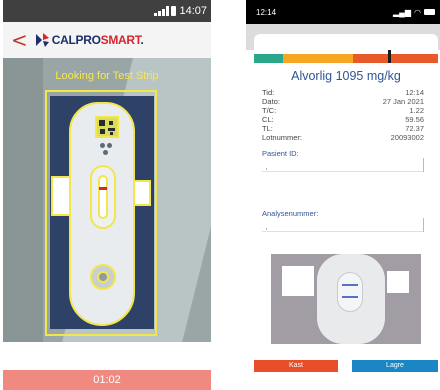 The width and height of the screenshot is (440, 390). What do you see at coordinates (296, 366) in the screenshot?
I see `discard-button: Kast` at bounding box center [296, 366].